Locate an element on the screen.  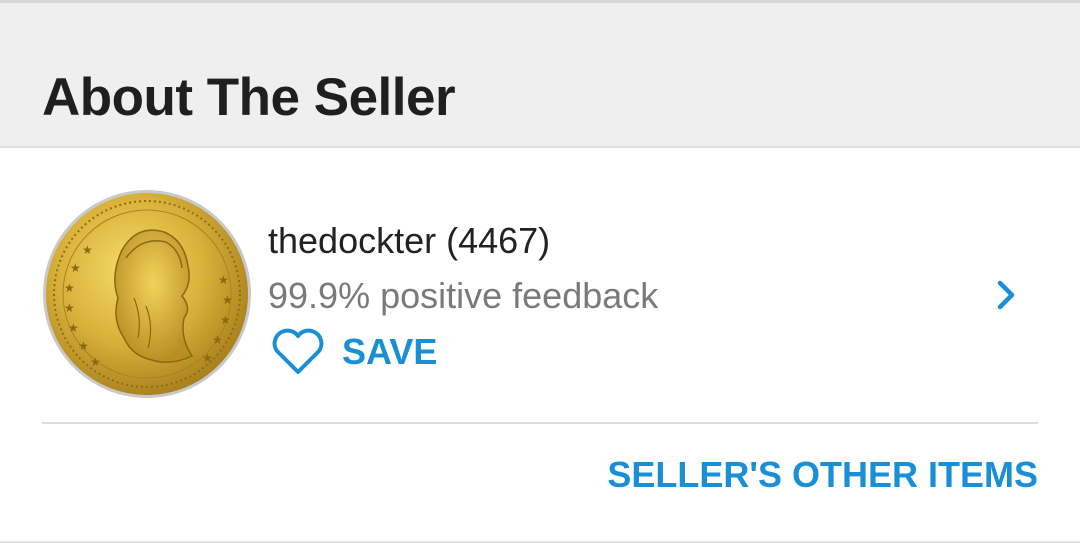
seller-name: thedockter (4467) is located at coordinates (409, 241).